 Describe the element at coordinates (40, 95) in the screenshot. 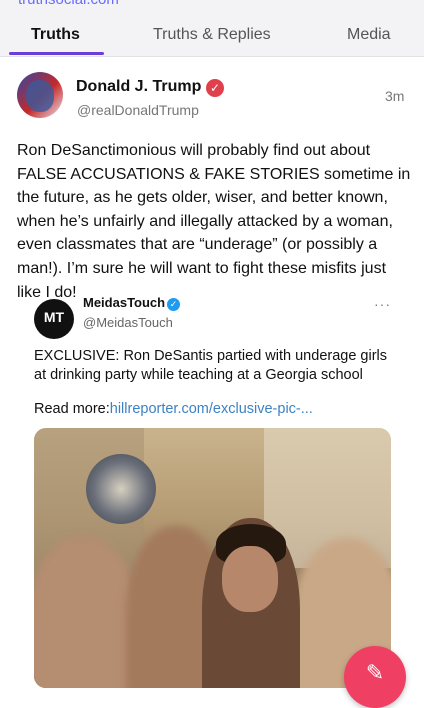

I see `avatar` at that location.